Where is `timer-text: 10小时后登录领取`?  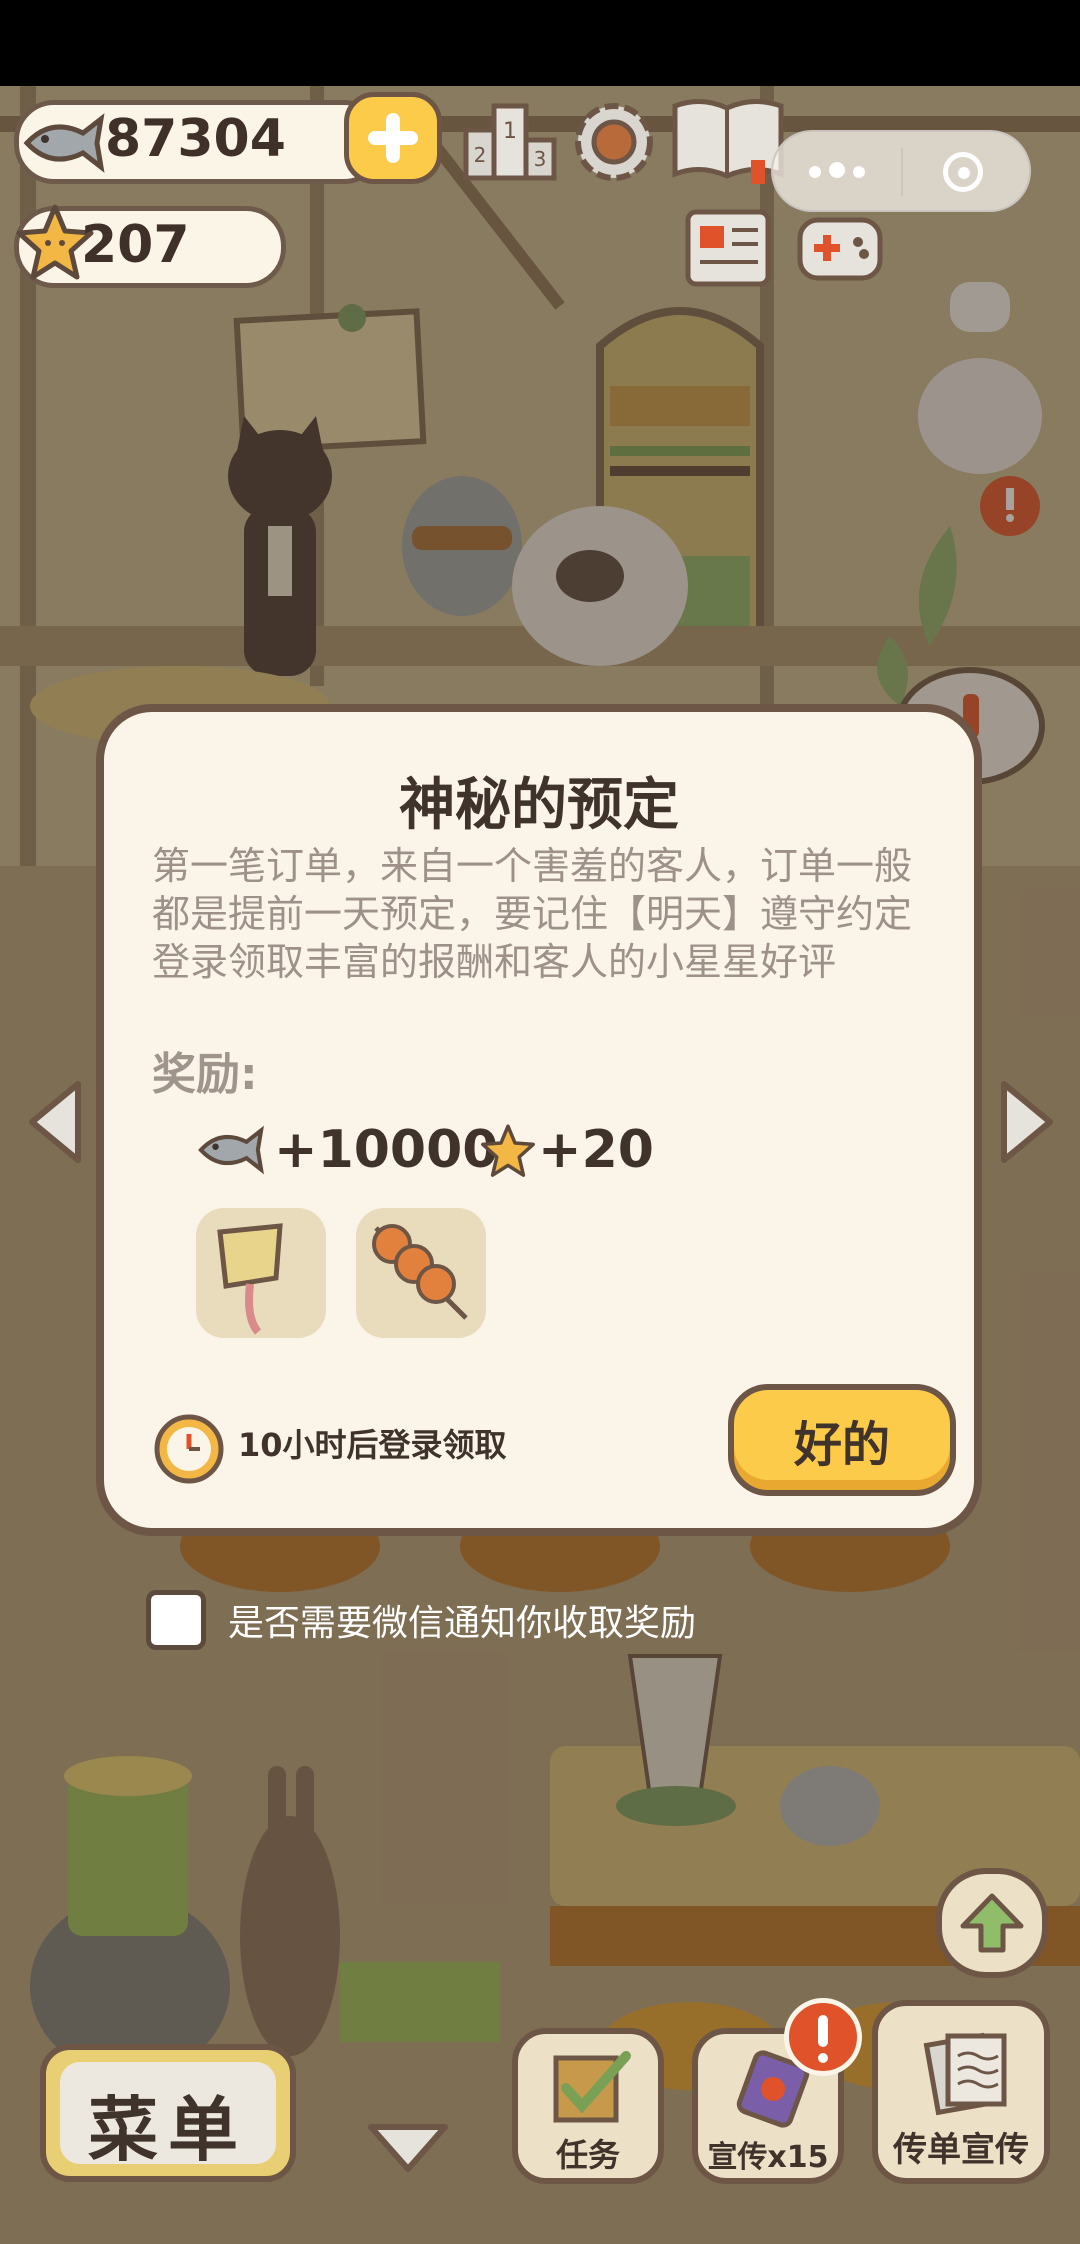
timer-text: 10小时后登录领取 is located at coordinates (372, 1445).